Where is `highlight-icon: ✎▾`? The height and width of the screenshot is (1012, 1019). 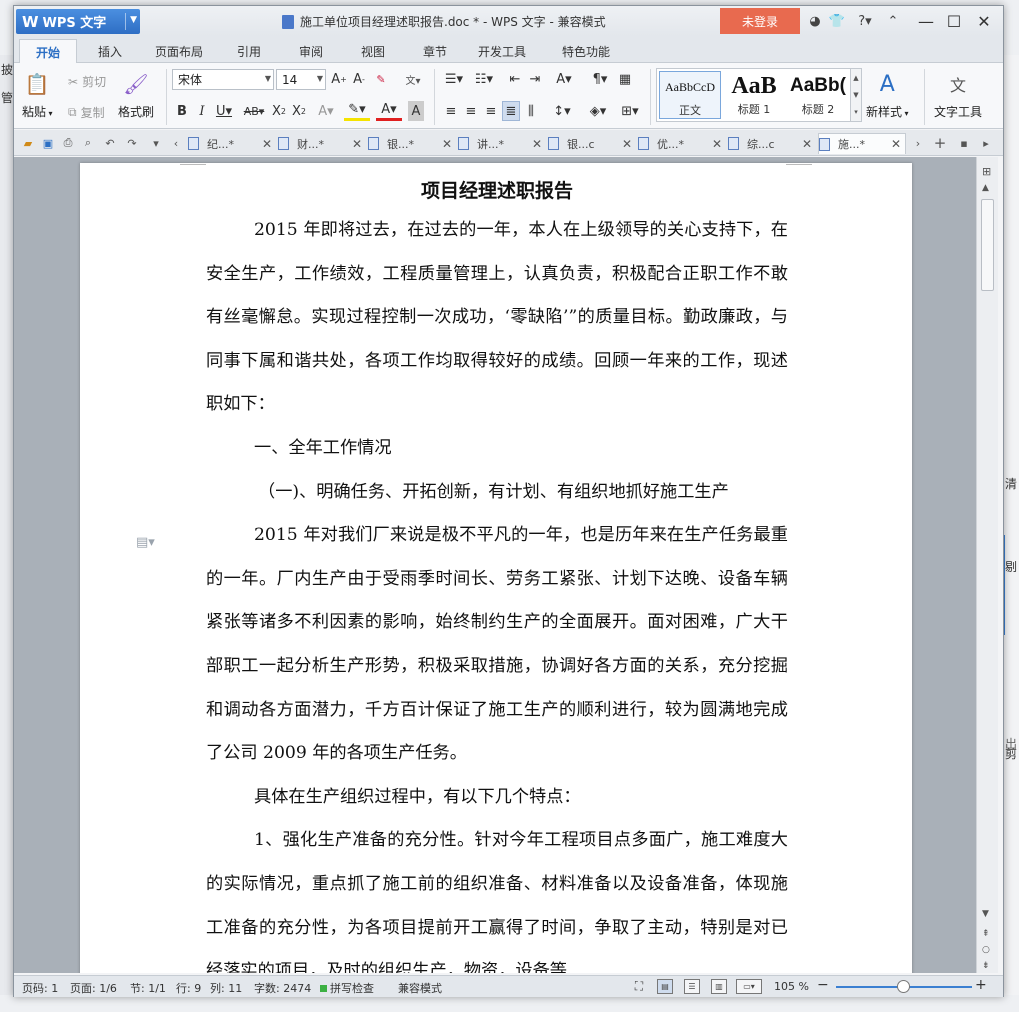 highlight-icon: ✎▾ is located at coordinates (357, 111).